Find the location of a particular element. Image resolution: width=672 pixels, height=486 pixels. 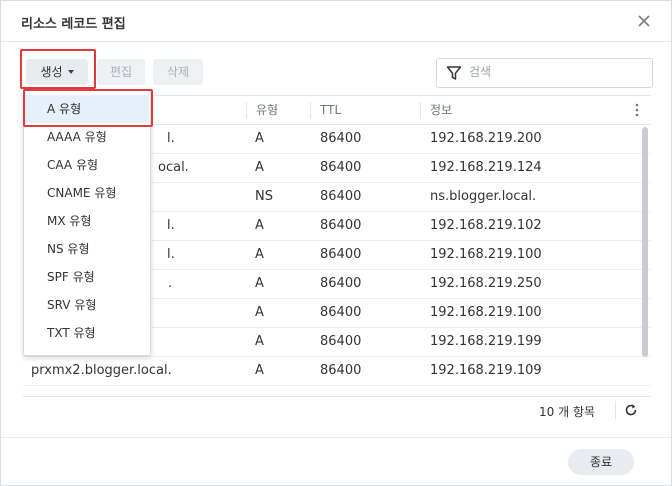

cell-name: prxmx2.blogger.local. is located at coordinates (101, 370).